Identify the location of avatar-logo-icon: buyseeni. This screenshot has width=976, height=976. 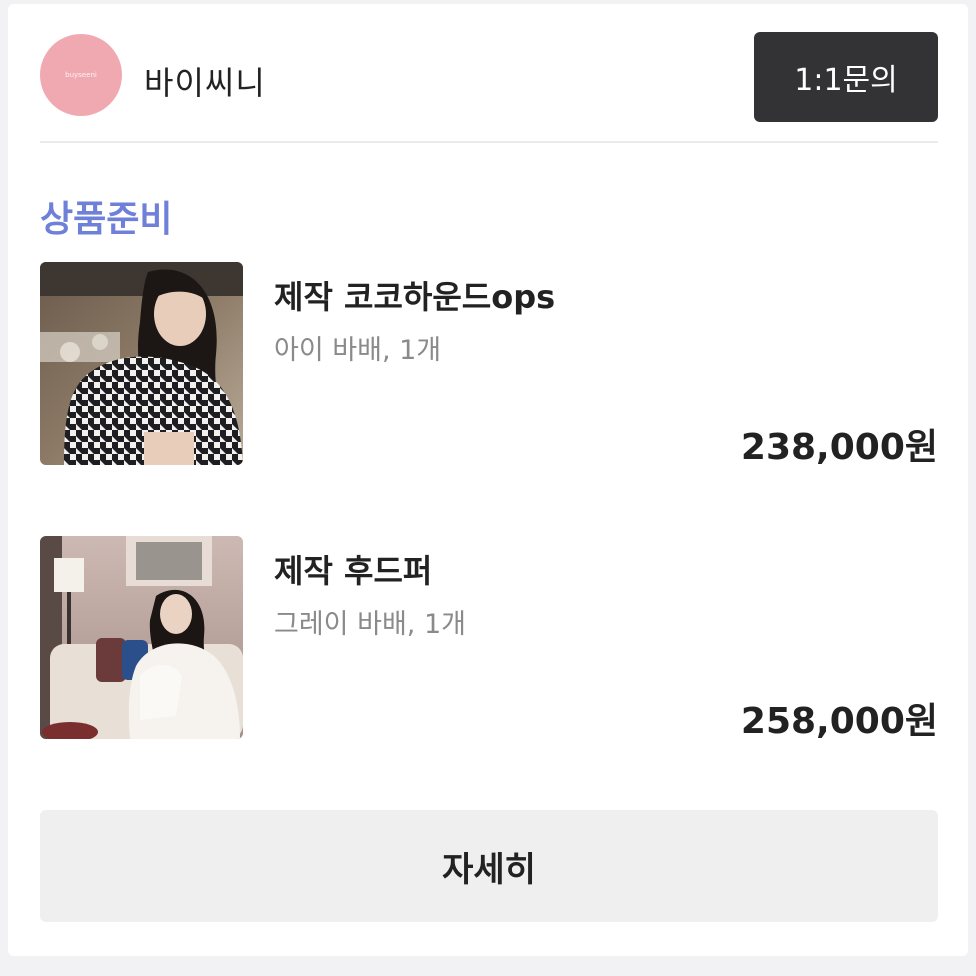
(81, 75).